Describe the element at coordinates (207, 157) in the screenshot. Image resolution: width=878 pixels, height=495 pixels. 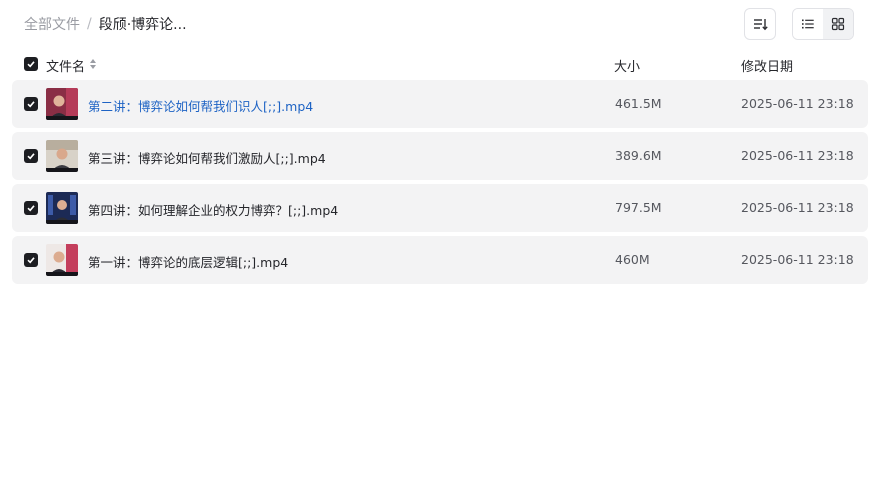
I see `file-name: 第三讲：博弈论如何帮我们激励人[;;].mp4` at that location.